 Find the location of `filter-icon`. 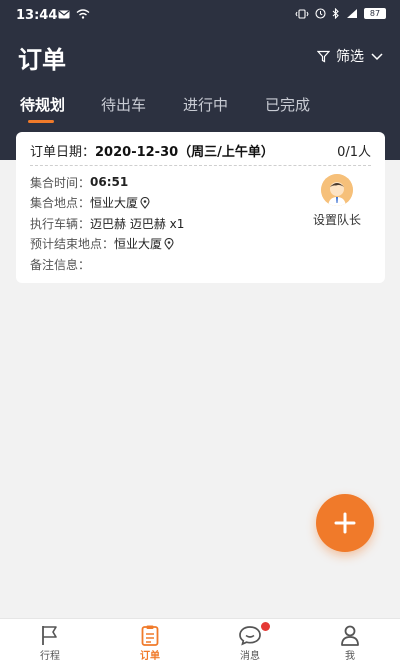

filter-icon is located at coordinates (323, 56).